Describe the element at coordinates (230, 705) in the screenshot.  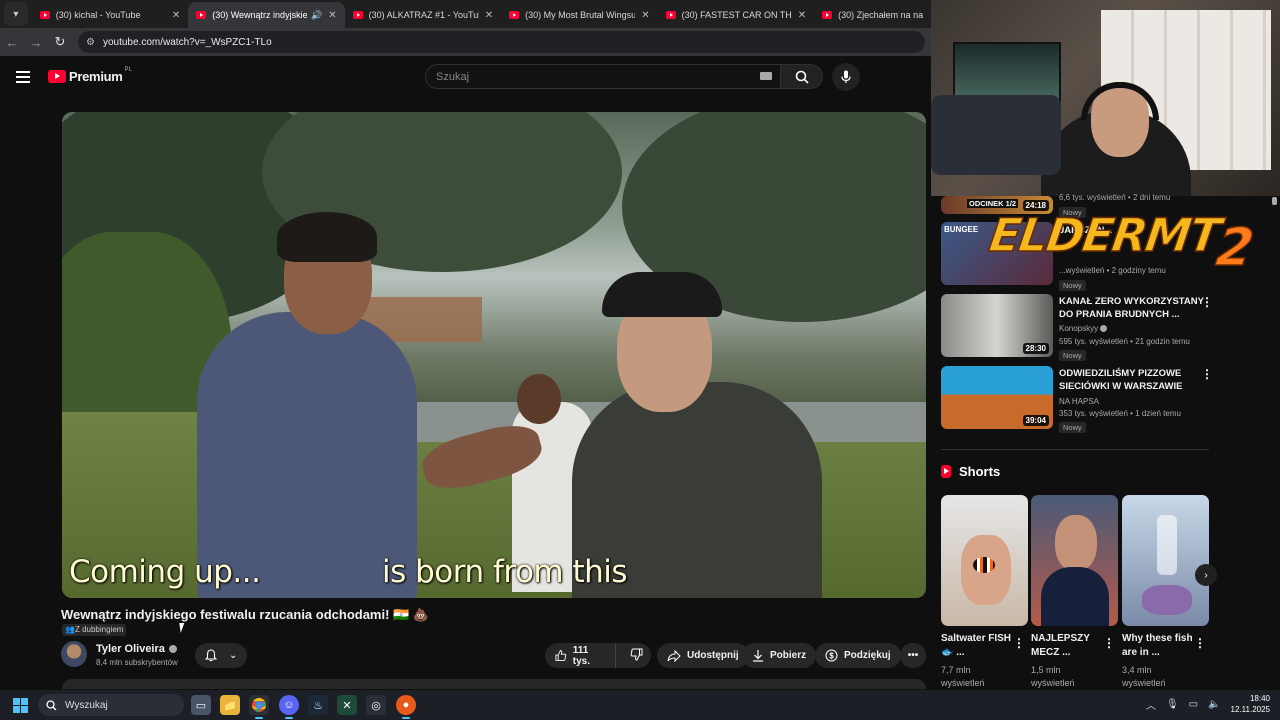
I see `file-explorer-icon: 📁` at that location.